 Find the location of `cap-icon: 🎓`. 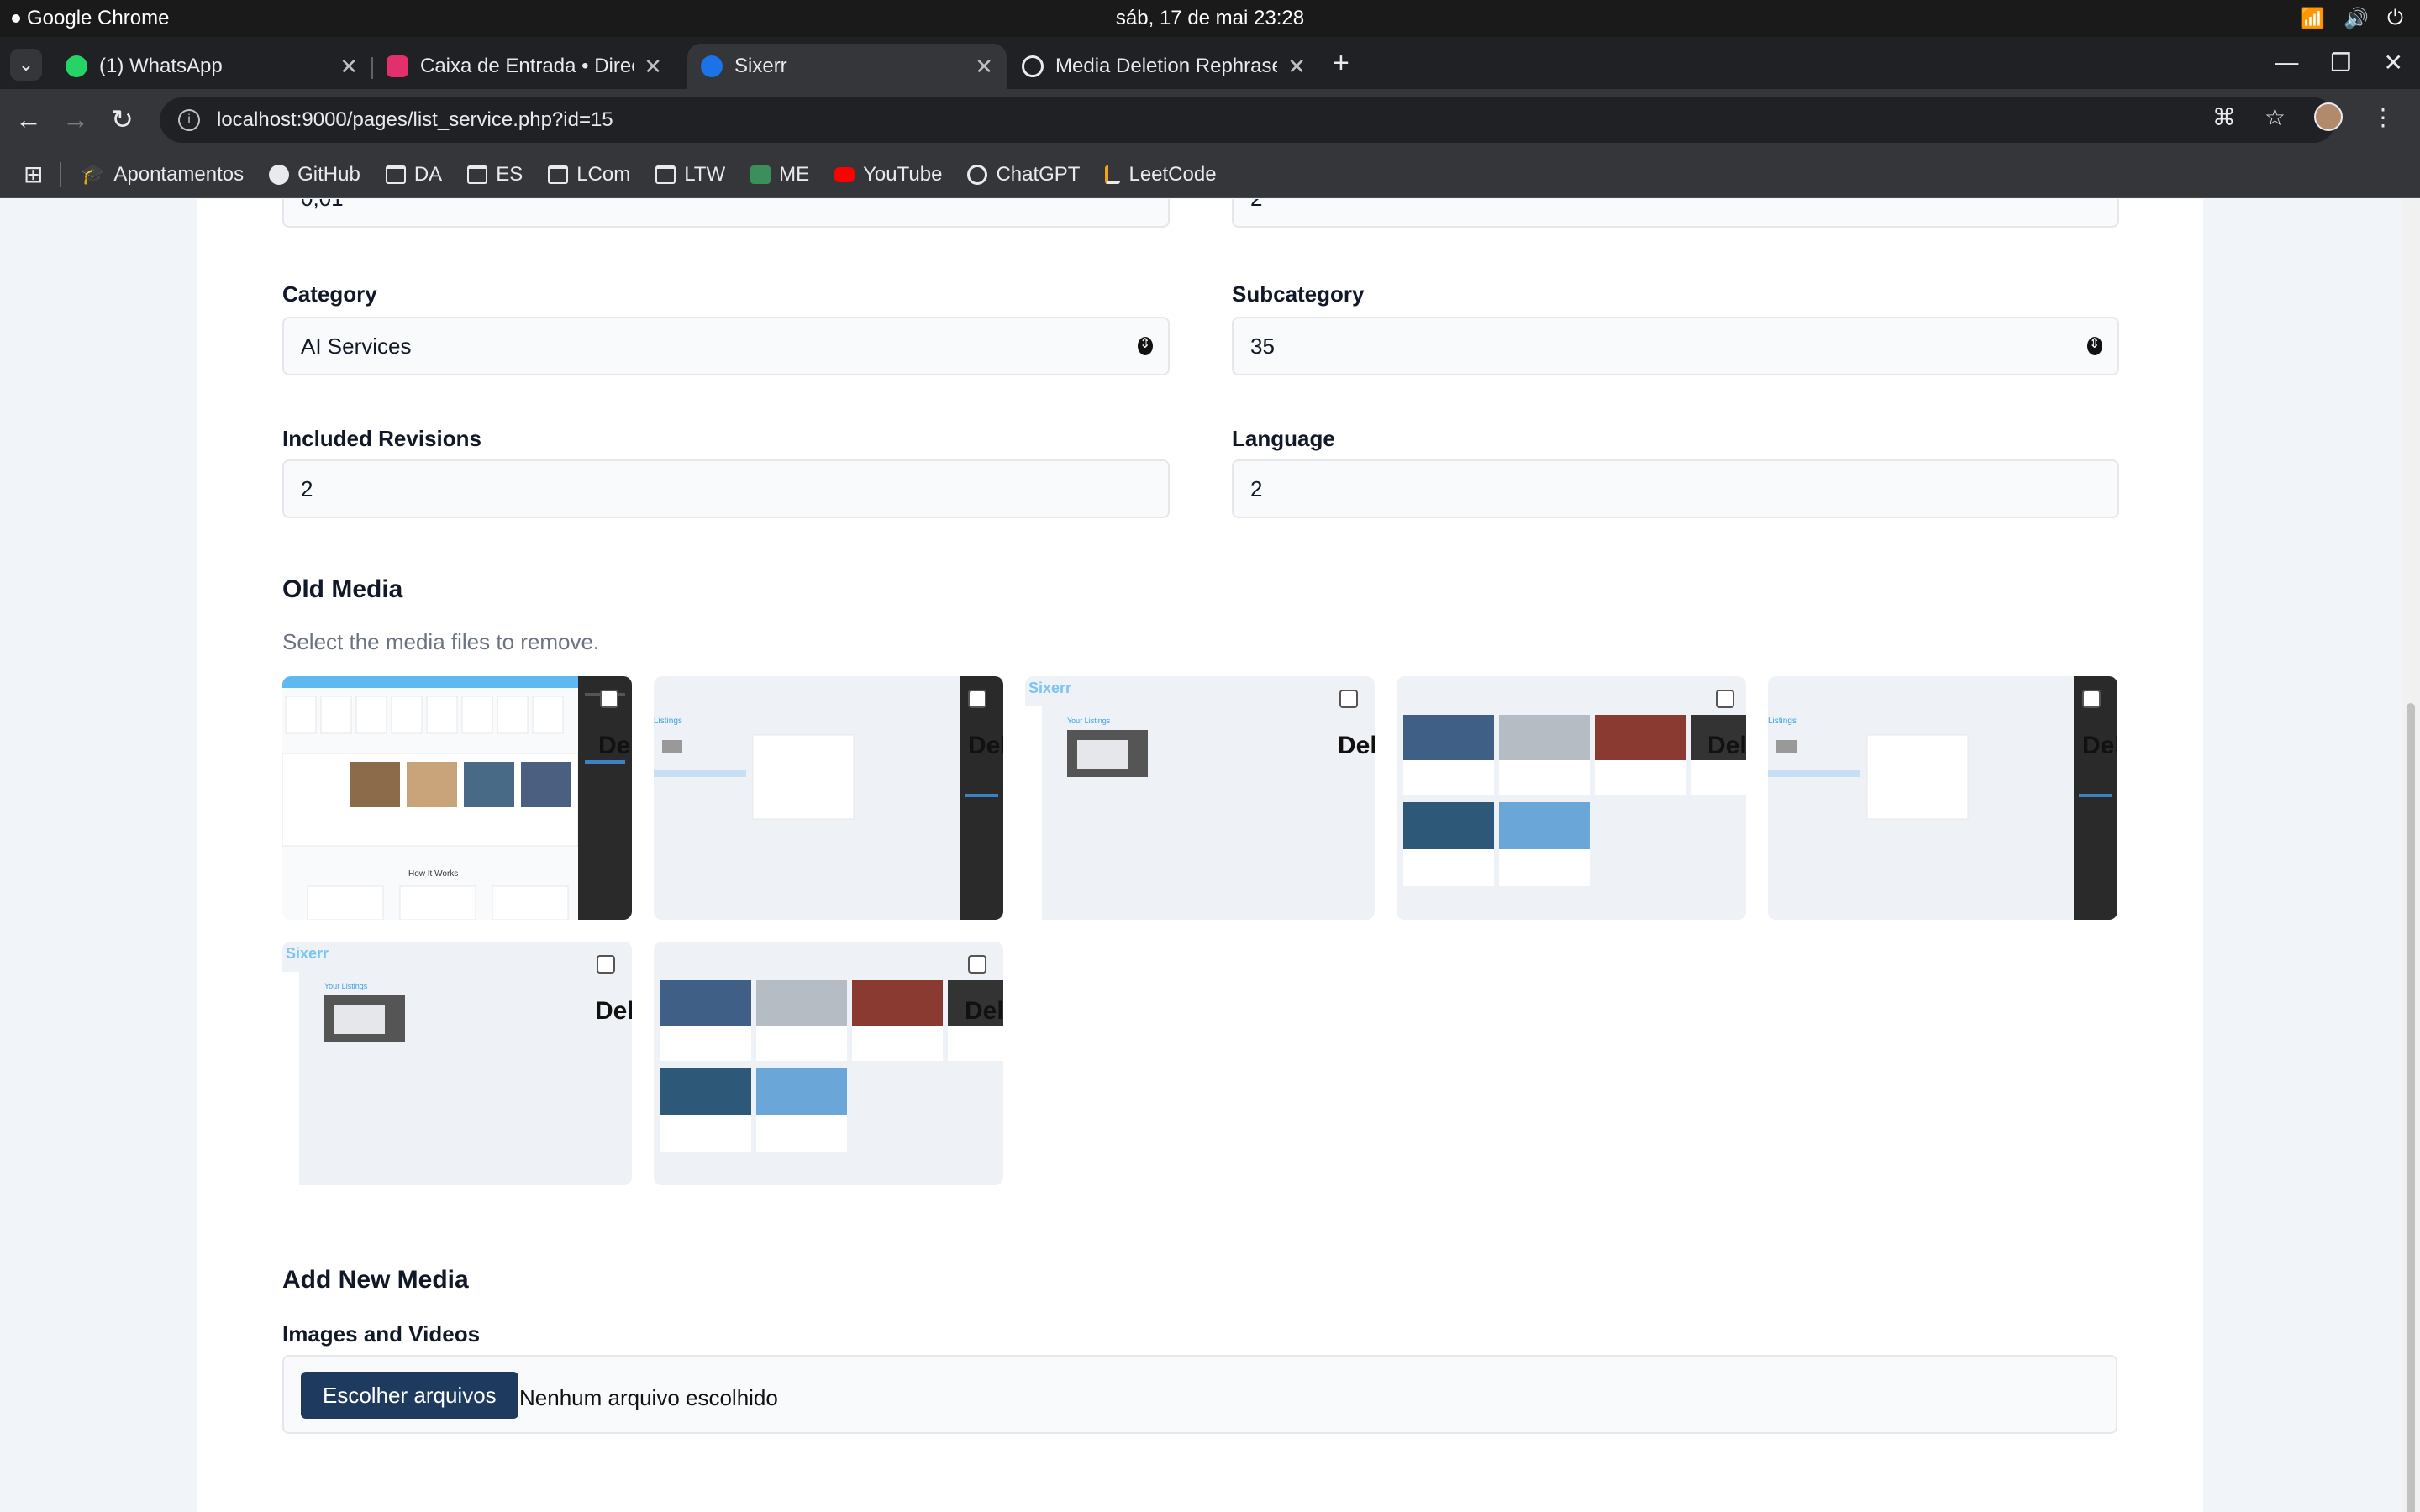

cap-icon: 🎓 is located at coordinates (93, 174).